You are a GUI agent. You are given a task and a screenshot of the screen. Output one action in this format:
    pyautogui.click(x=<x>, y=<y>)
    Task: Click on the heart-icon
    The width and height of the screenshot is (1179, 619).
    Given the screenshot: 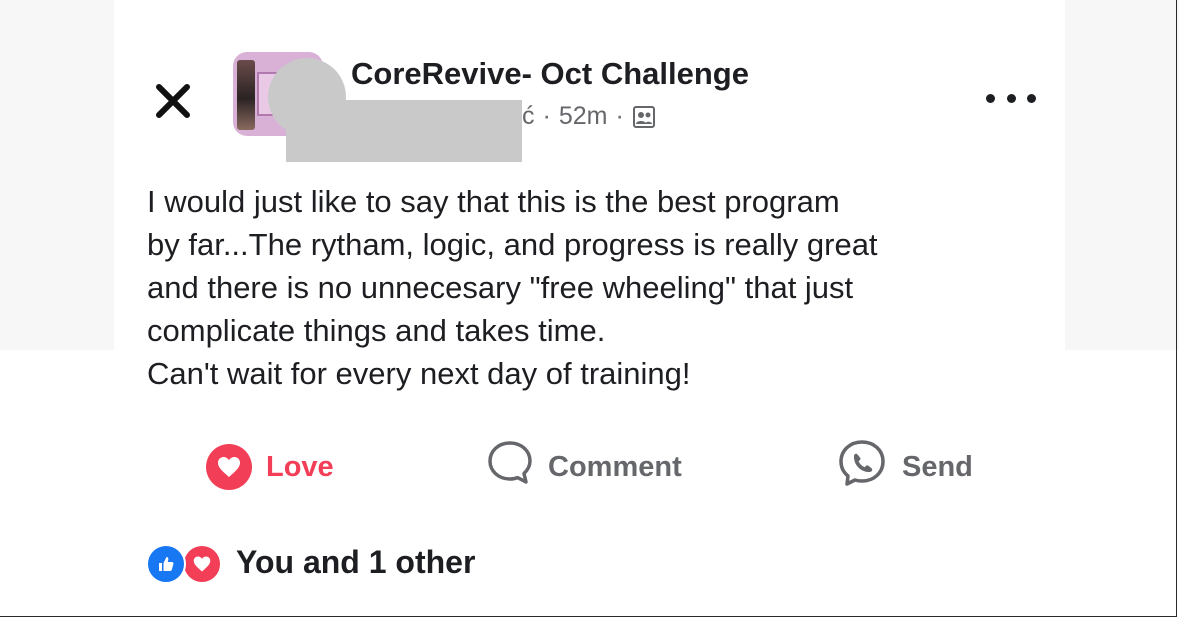 What is the action you would take?
    pyautogui.click(x=202, y=564)
    